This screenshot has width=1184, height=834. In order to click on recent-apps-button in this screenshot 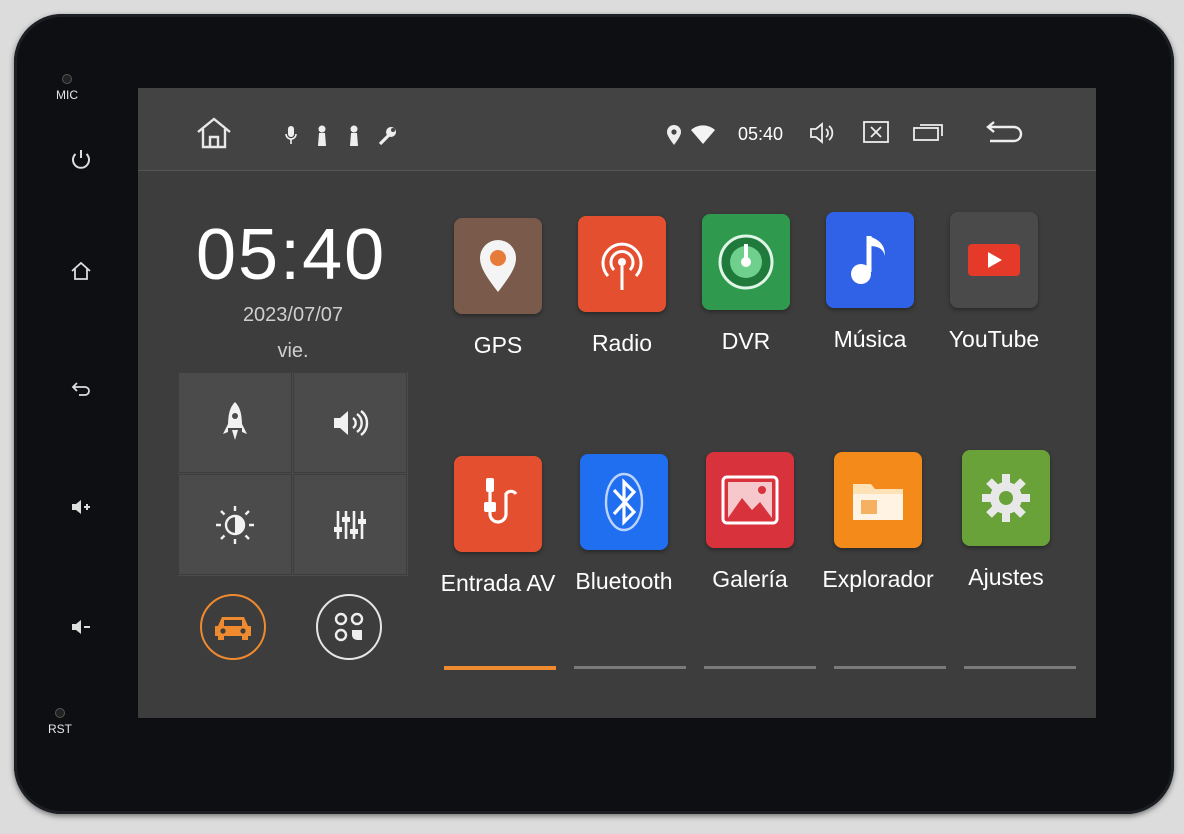, I will do `click(929, 132)`.